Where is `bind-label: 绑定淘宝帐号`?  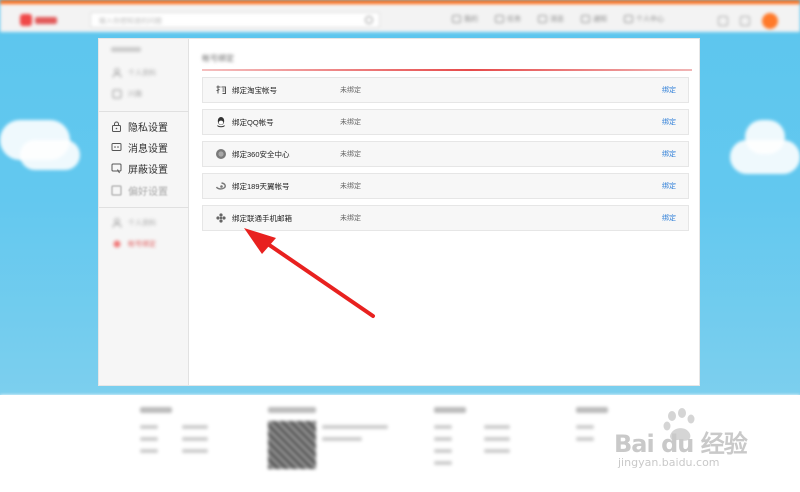 bind-label: 绑定淘宝帐号 is located at coordinates (254, 90).